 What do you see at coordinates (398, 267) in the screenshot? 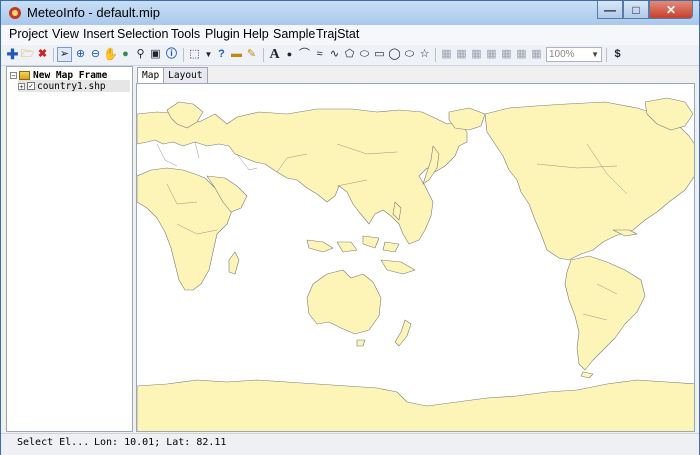
I see `new-guinea` at bounding box center [398, 267].